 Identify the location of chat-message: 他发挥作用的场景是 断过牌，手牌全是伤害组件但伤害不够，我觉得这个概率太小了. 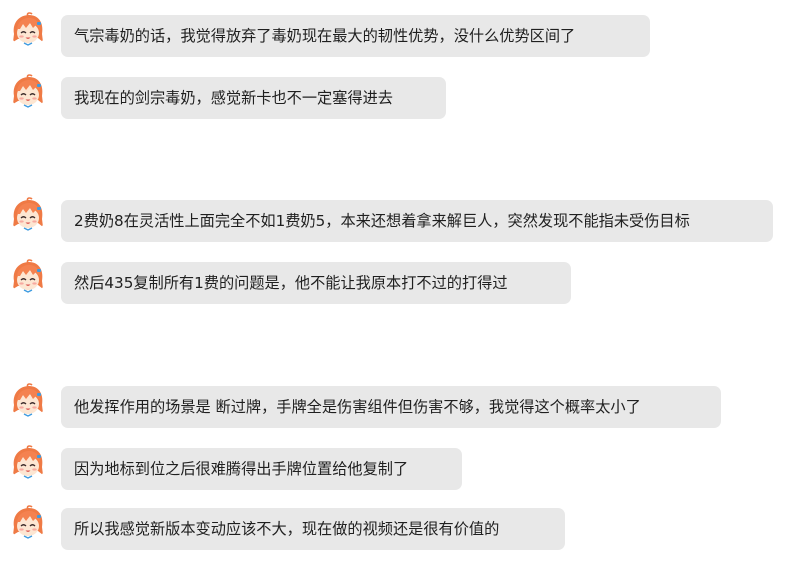
(365, 406).